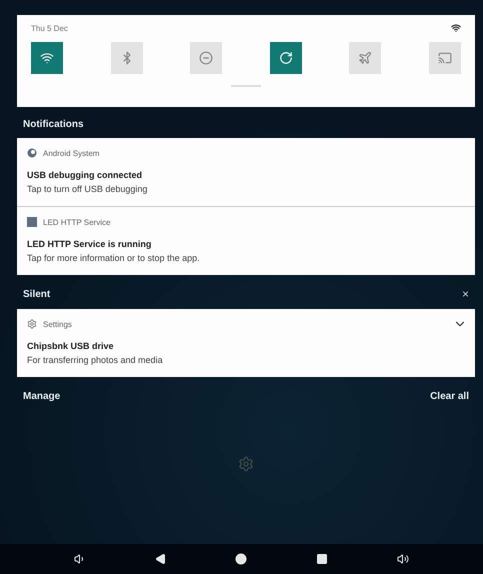  What do you see at coordinates (160, 559) in the screenshot?
I see `back-icon` at bounding box center [160, 559].